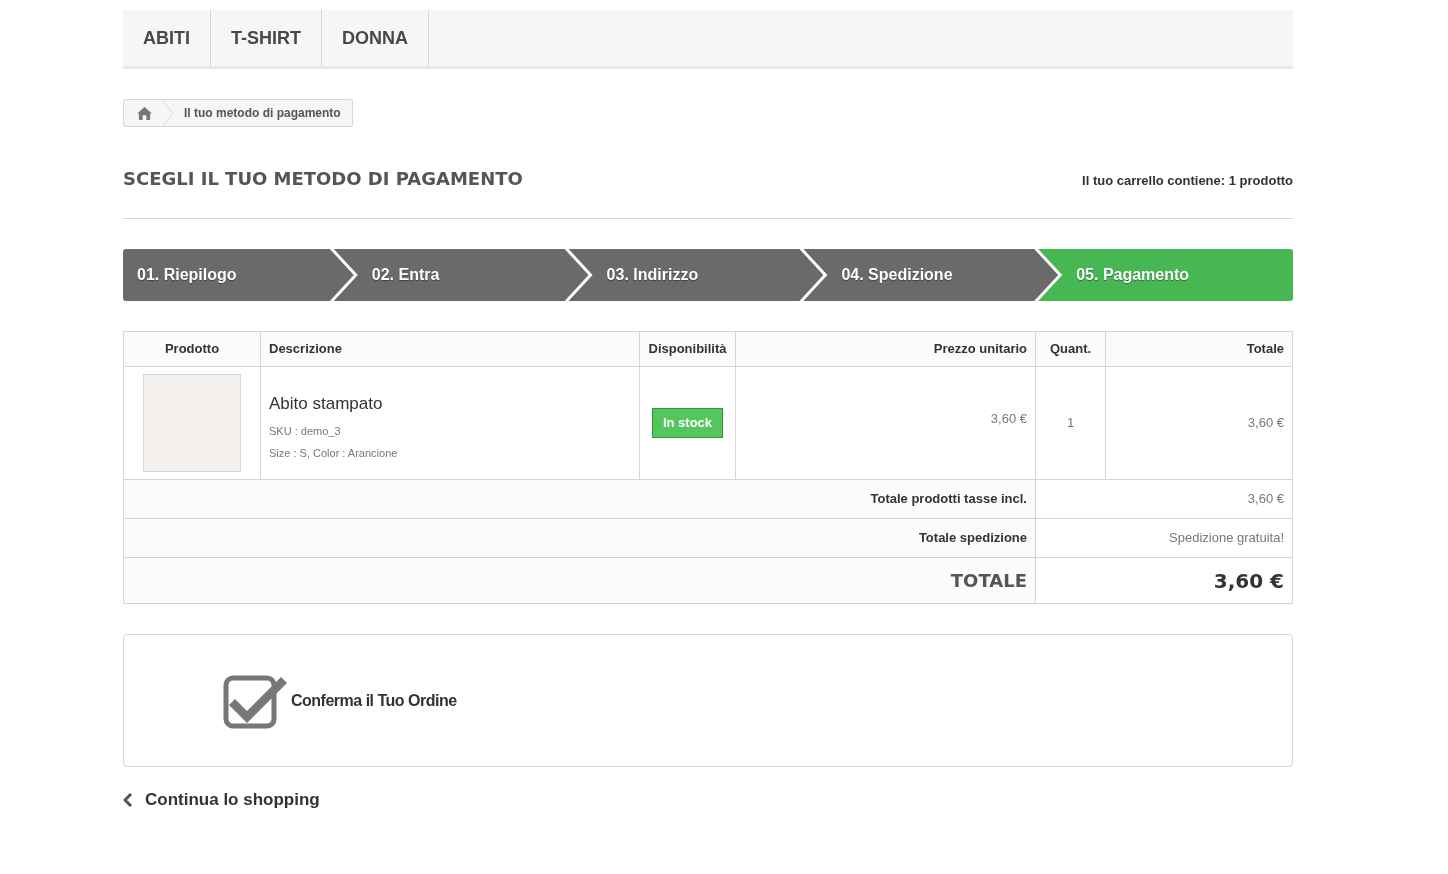 This screenshot has height=874, width=1448. Describe the element at coordinates (696, 275) in the screenshot. I see `checkout-step: 03. Indirizzo` at that location.